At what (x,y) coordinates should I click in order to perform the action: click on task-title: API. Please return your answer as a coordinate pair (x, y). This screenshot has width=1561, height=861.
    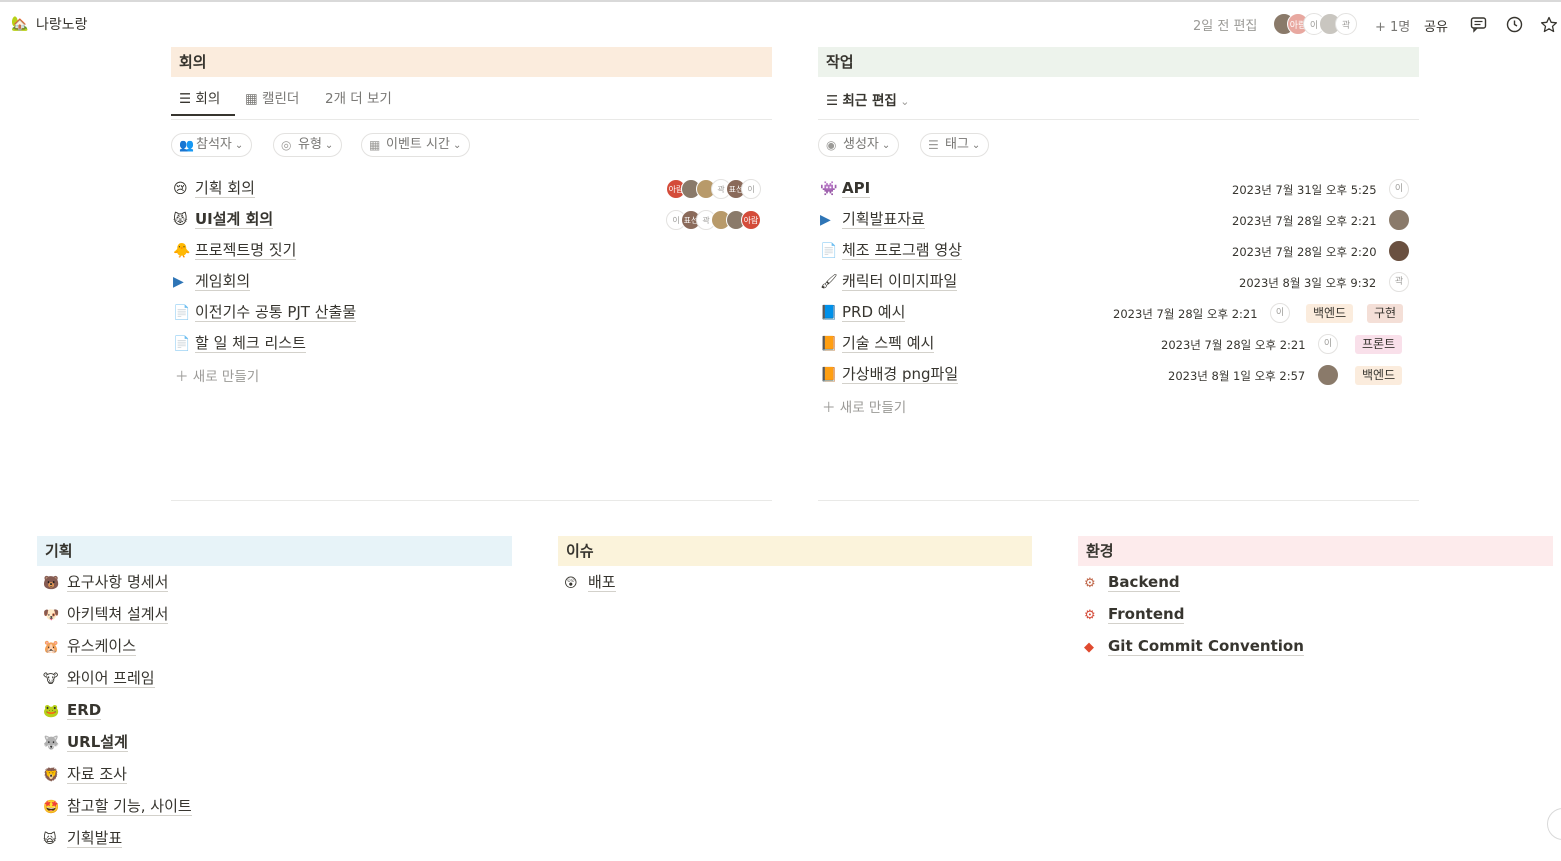
    Looking at the image, I should click on (856, 188).